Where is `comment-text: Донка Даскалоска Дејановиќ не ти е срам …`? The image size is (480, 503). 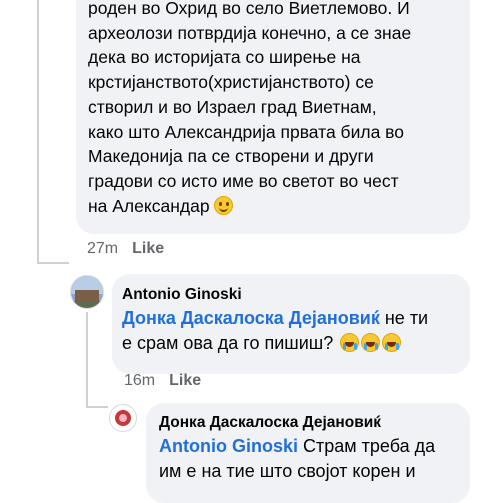
comment-text: Донка Даскалоска Дејановиќ не ти е срам … is located at coordinates (275, 331).